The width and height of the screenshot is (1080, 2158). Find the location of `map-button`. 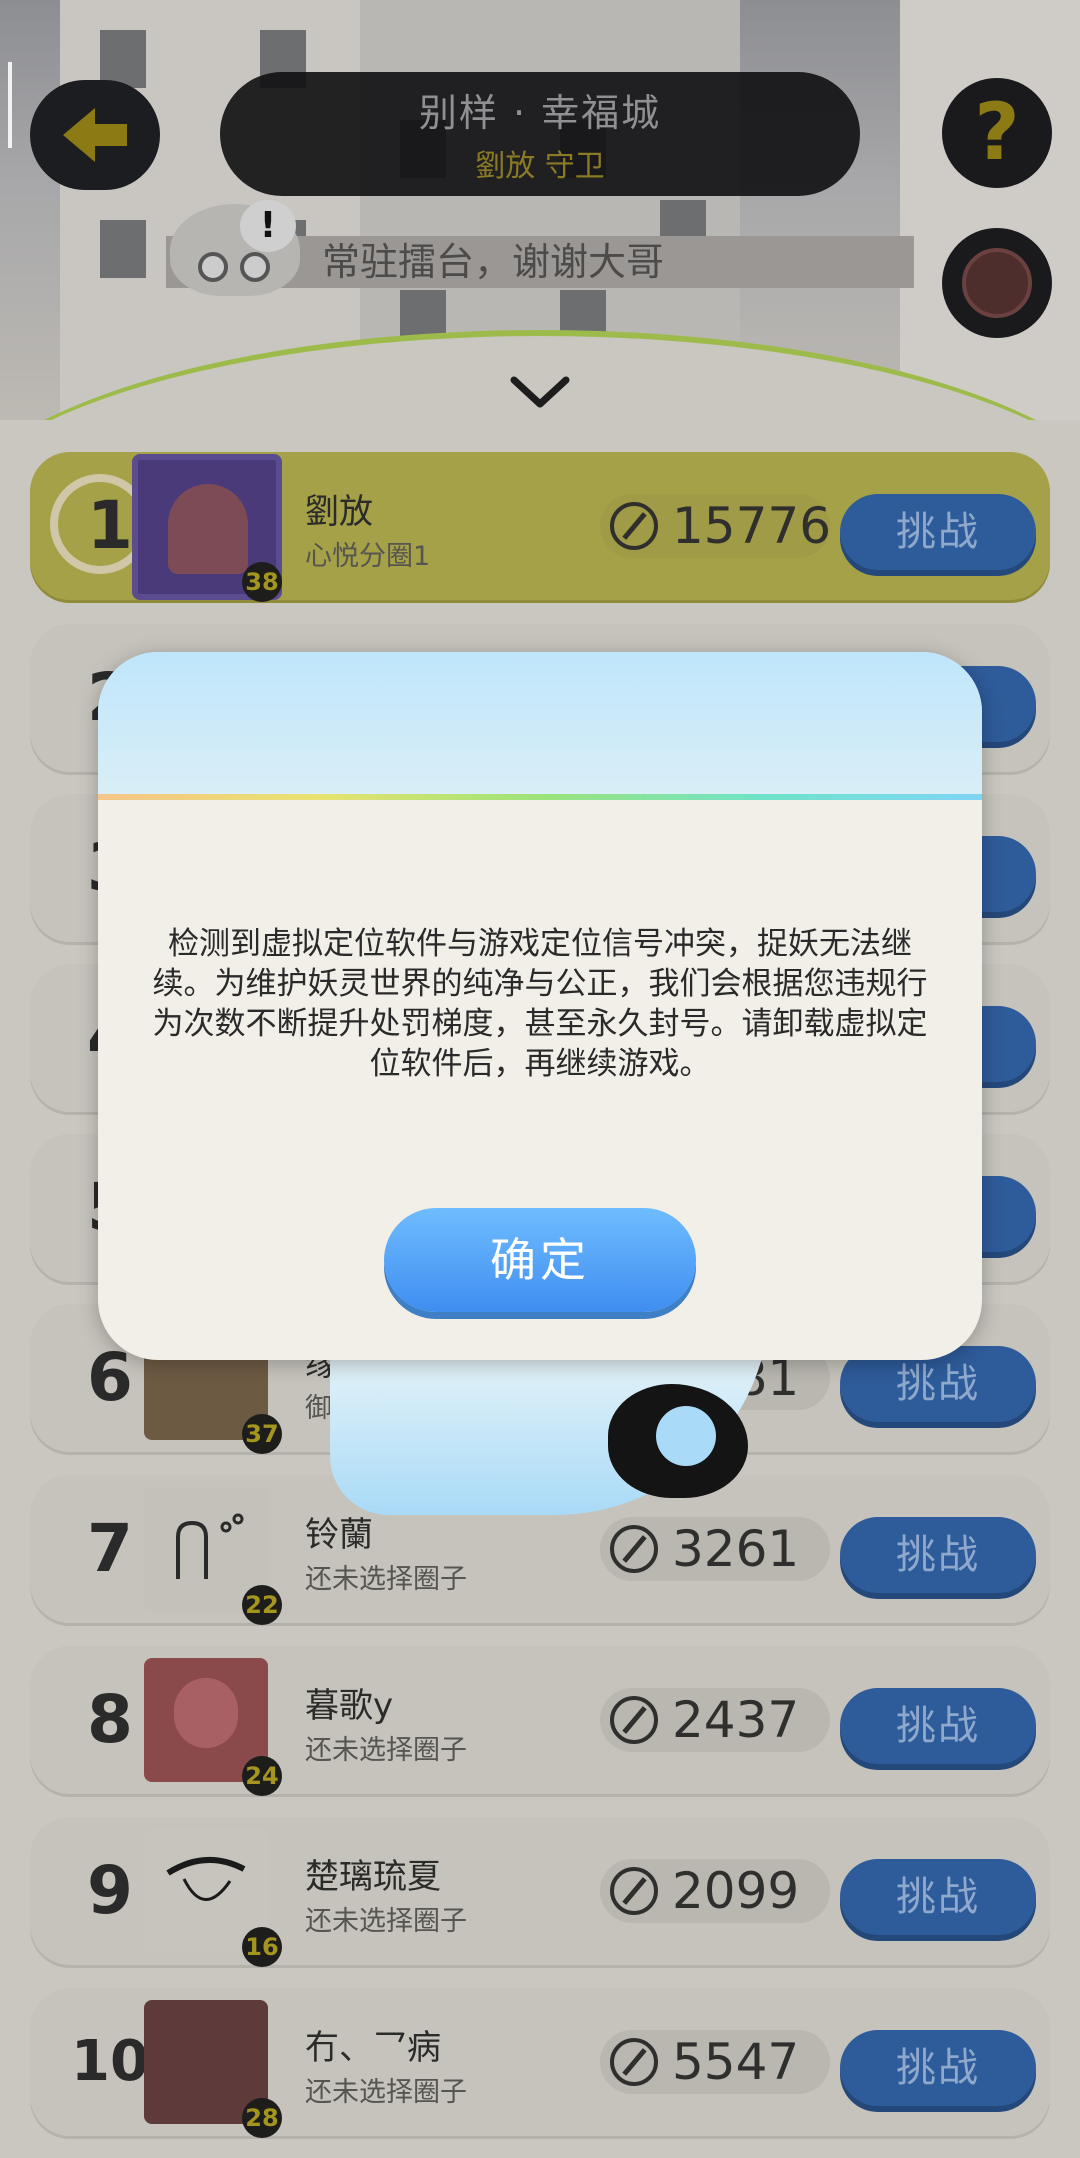

map-button is located at coordinates (997, 283).